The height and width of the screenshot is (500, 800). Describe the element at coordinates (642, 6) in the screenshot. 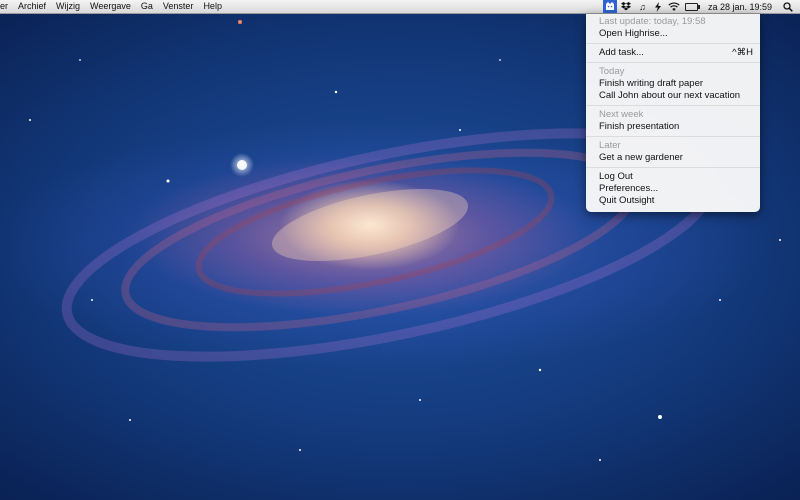

I see `music-icon: ♫` at that location.